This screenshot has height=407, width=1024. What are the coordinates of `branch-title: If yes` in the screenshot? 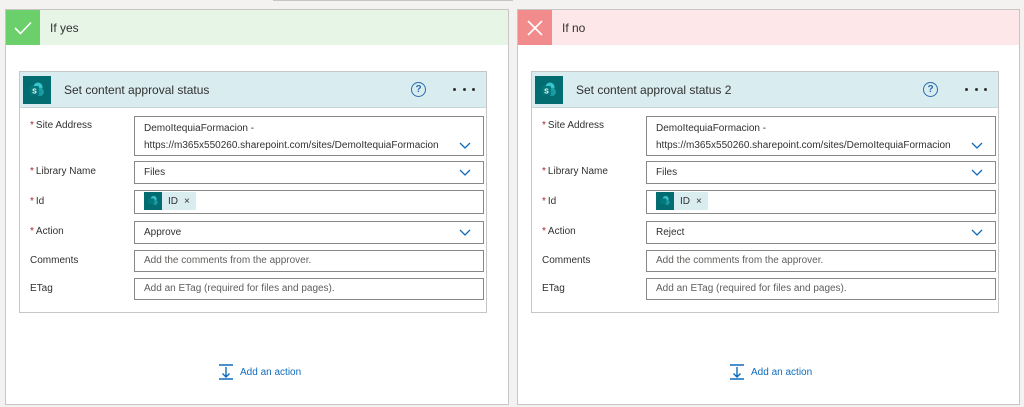 It's located at (64, 27).